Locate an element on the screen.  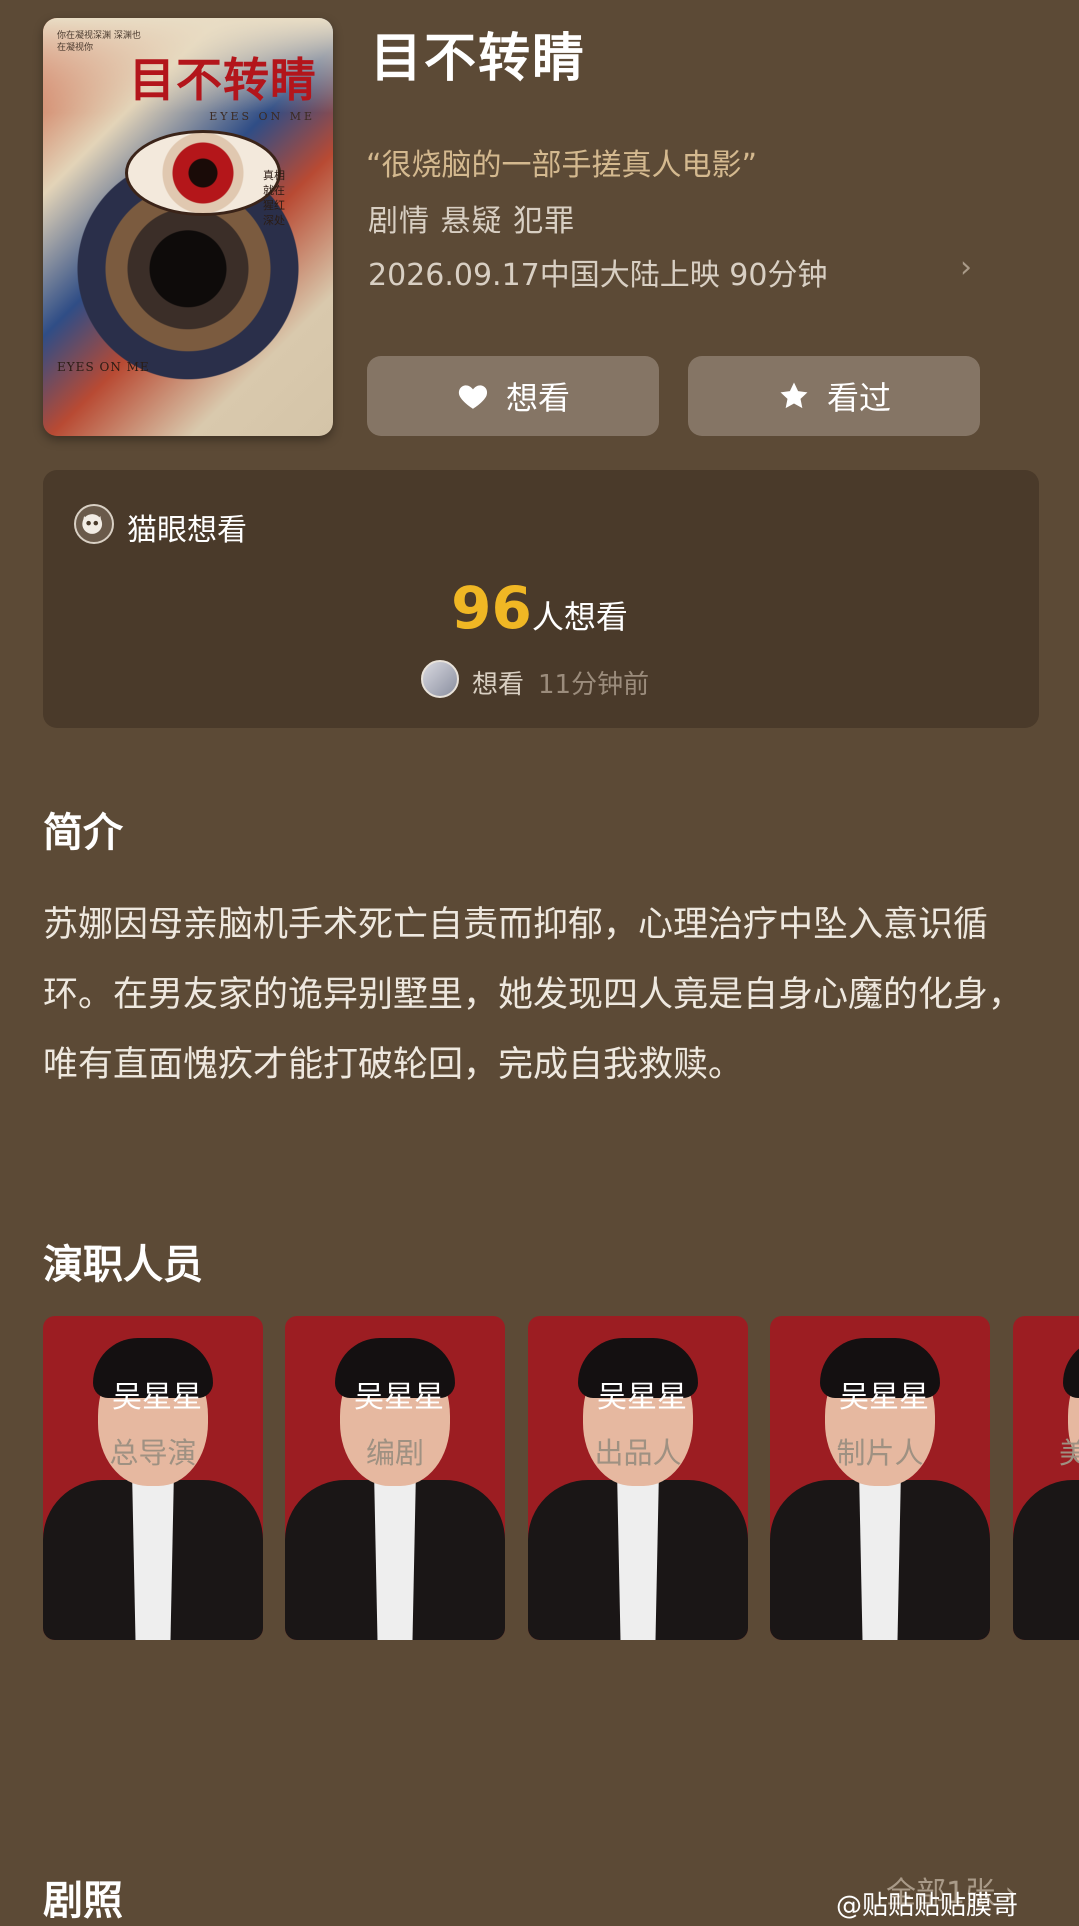
poster-footer: EYES ON ME is located at coordinates (103, 367).